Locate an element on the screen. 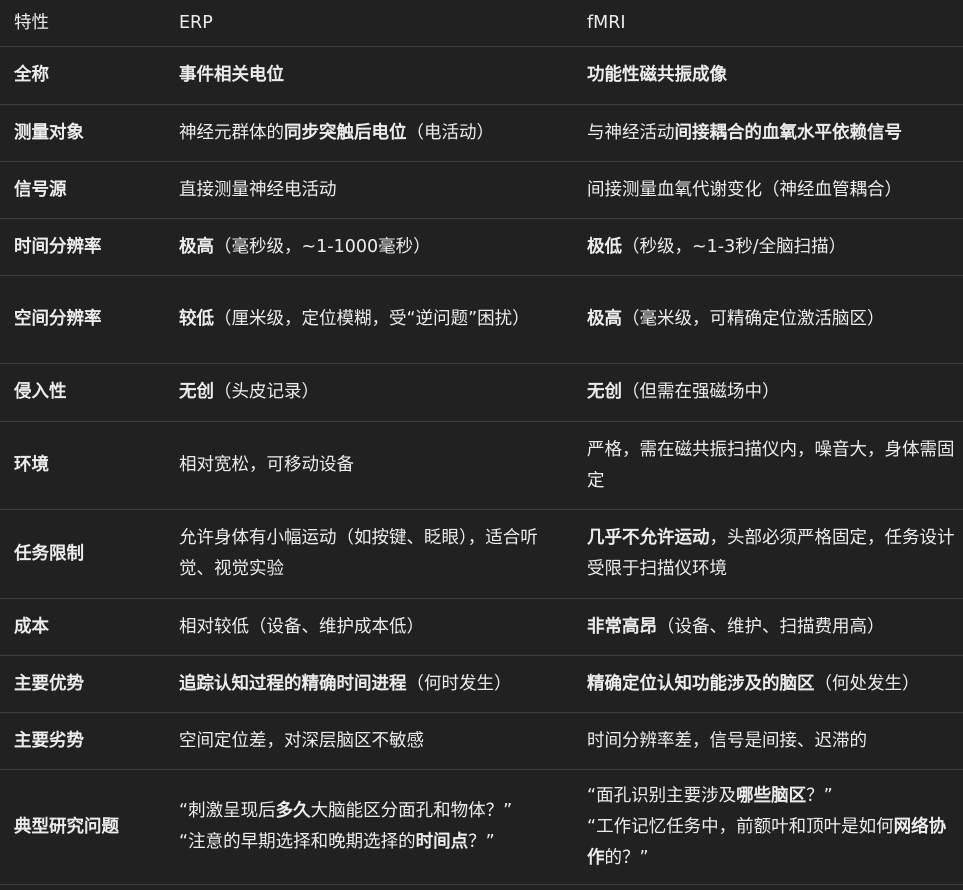 The image size is (963, 890). table-row: 侵入性 无创（头皮记录） 无创（但需在强磁场中） is located at coordinates (481, 392).